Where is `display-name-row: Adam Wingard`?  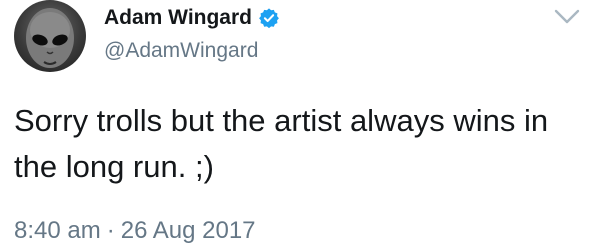 display-name-row: Adam Wingard is located at coordinates (192, 18).